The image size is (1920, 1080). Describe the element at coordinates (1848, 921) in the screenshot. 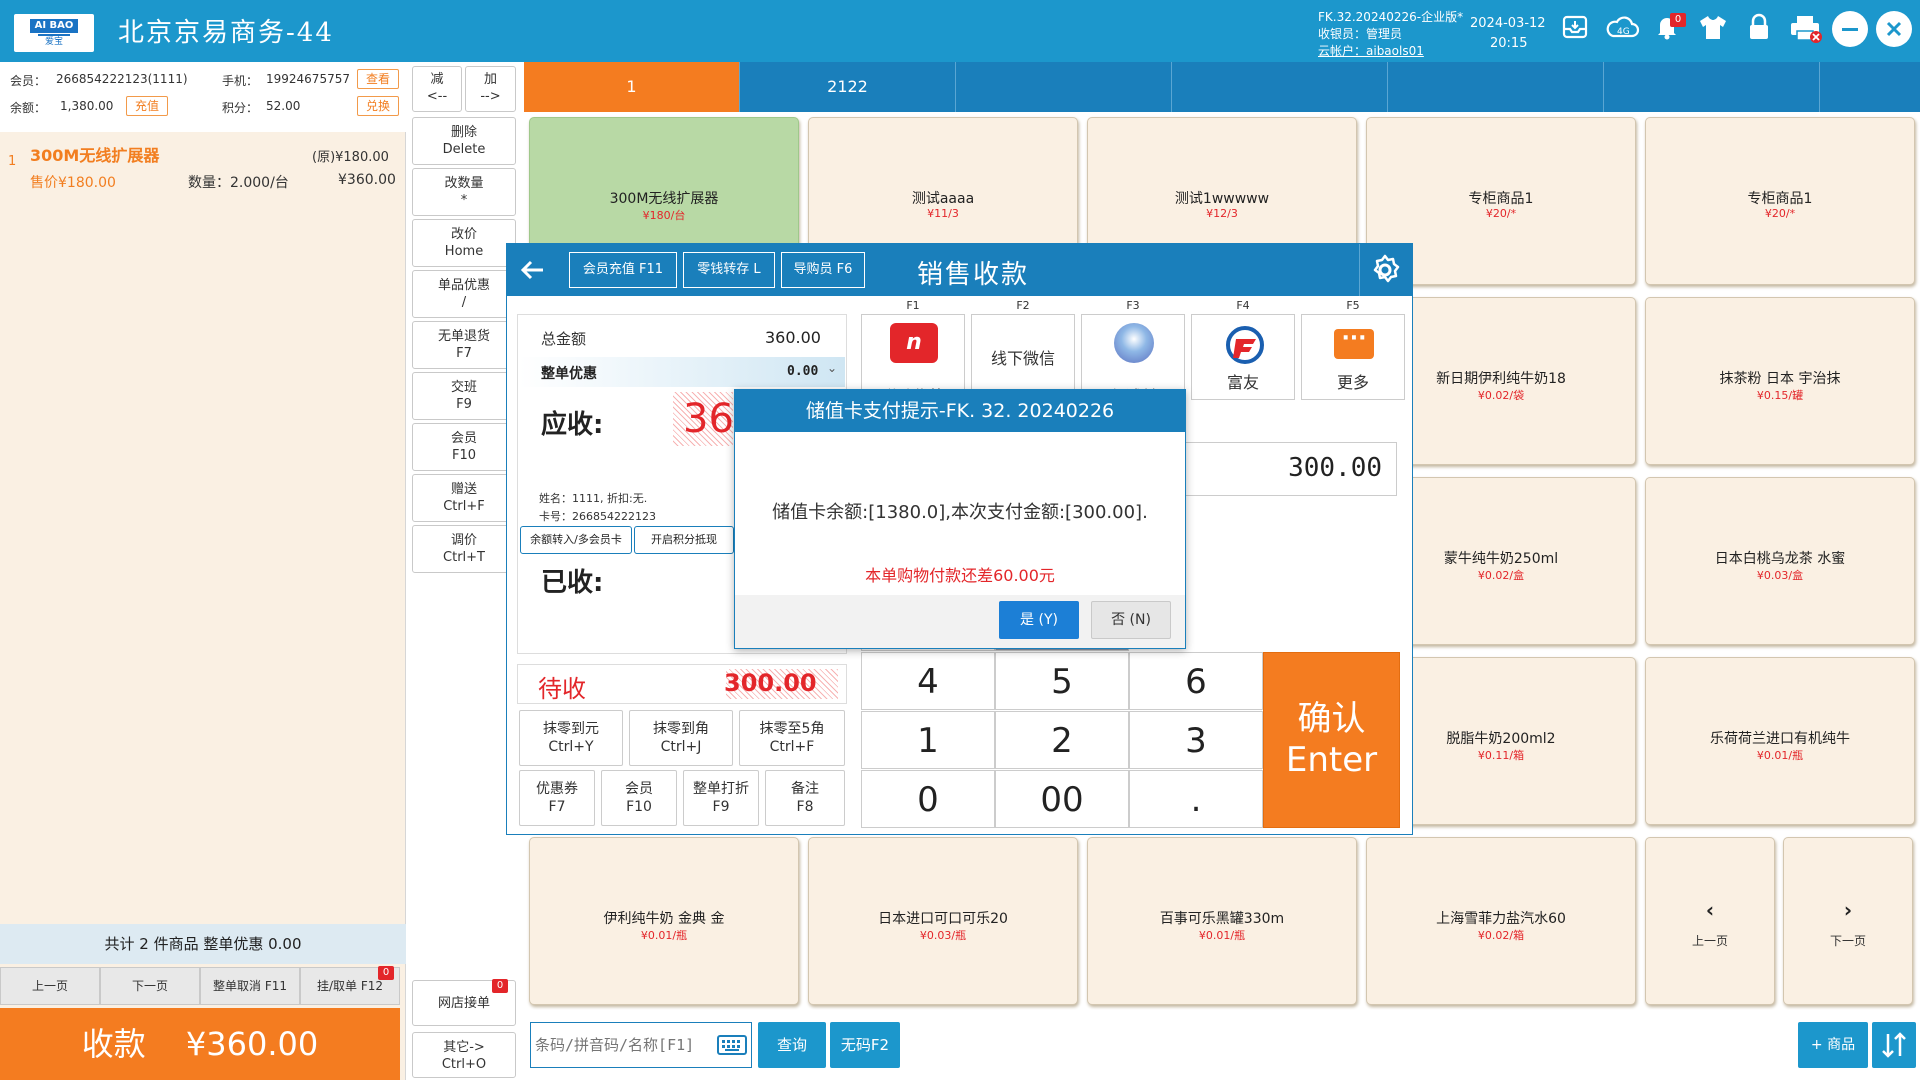

I see `product-next-page-button: › 下一页` at that location.